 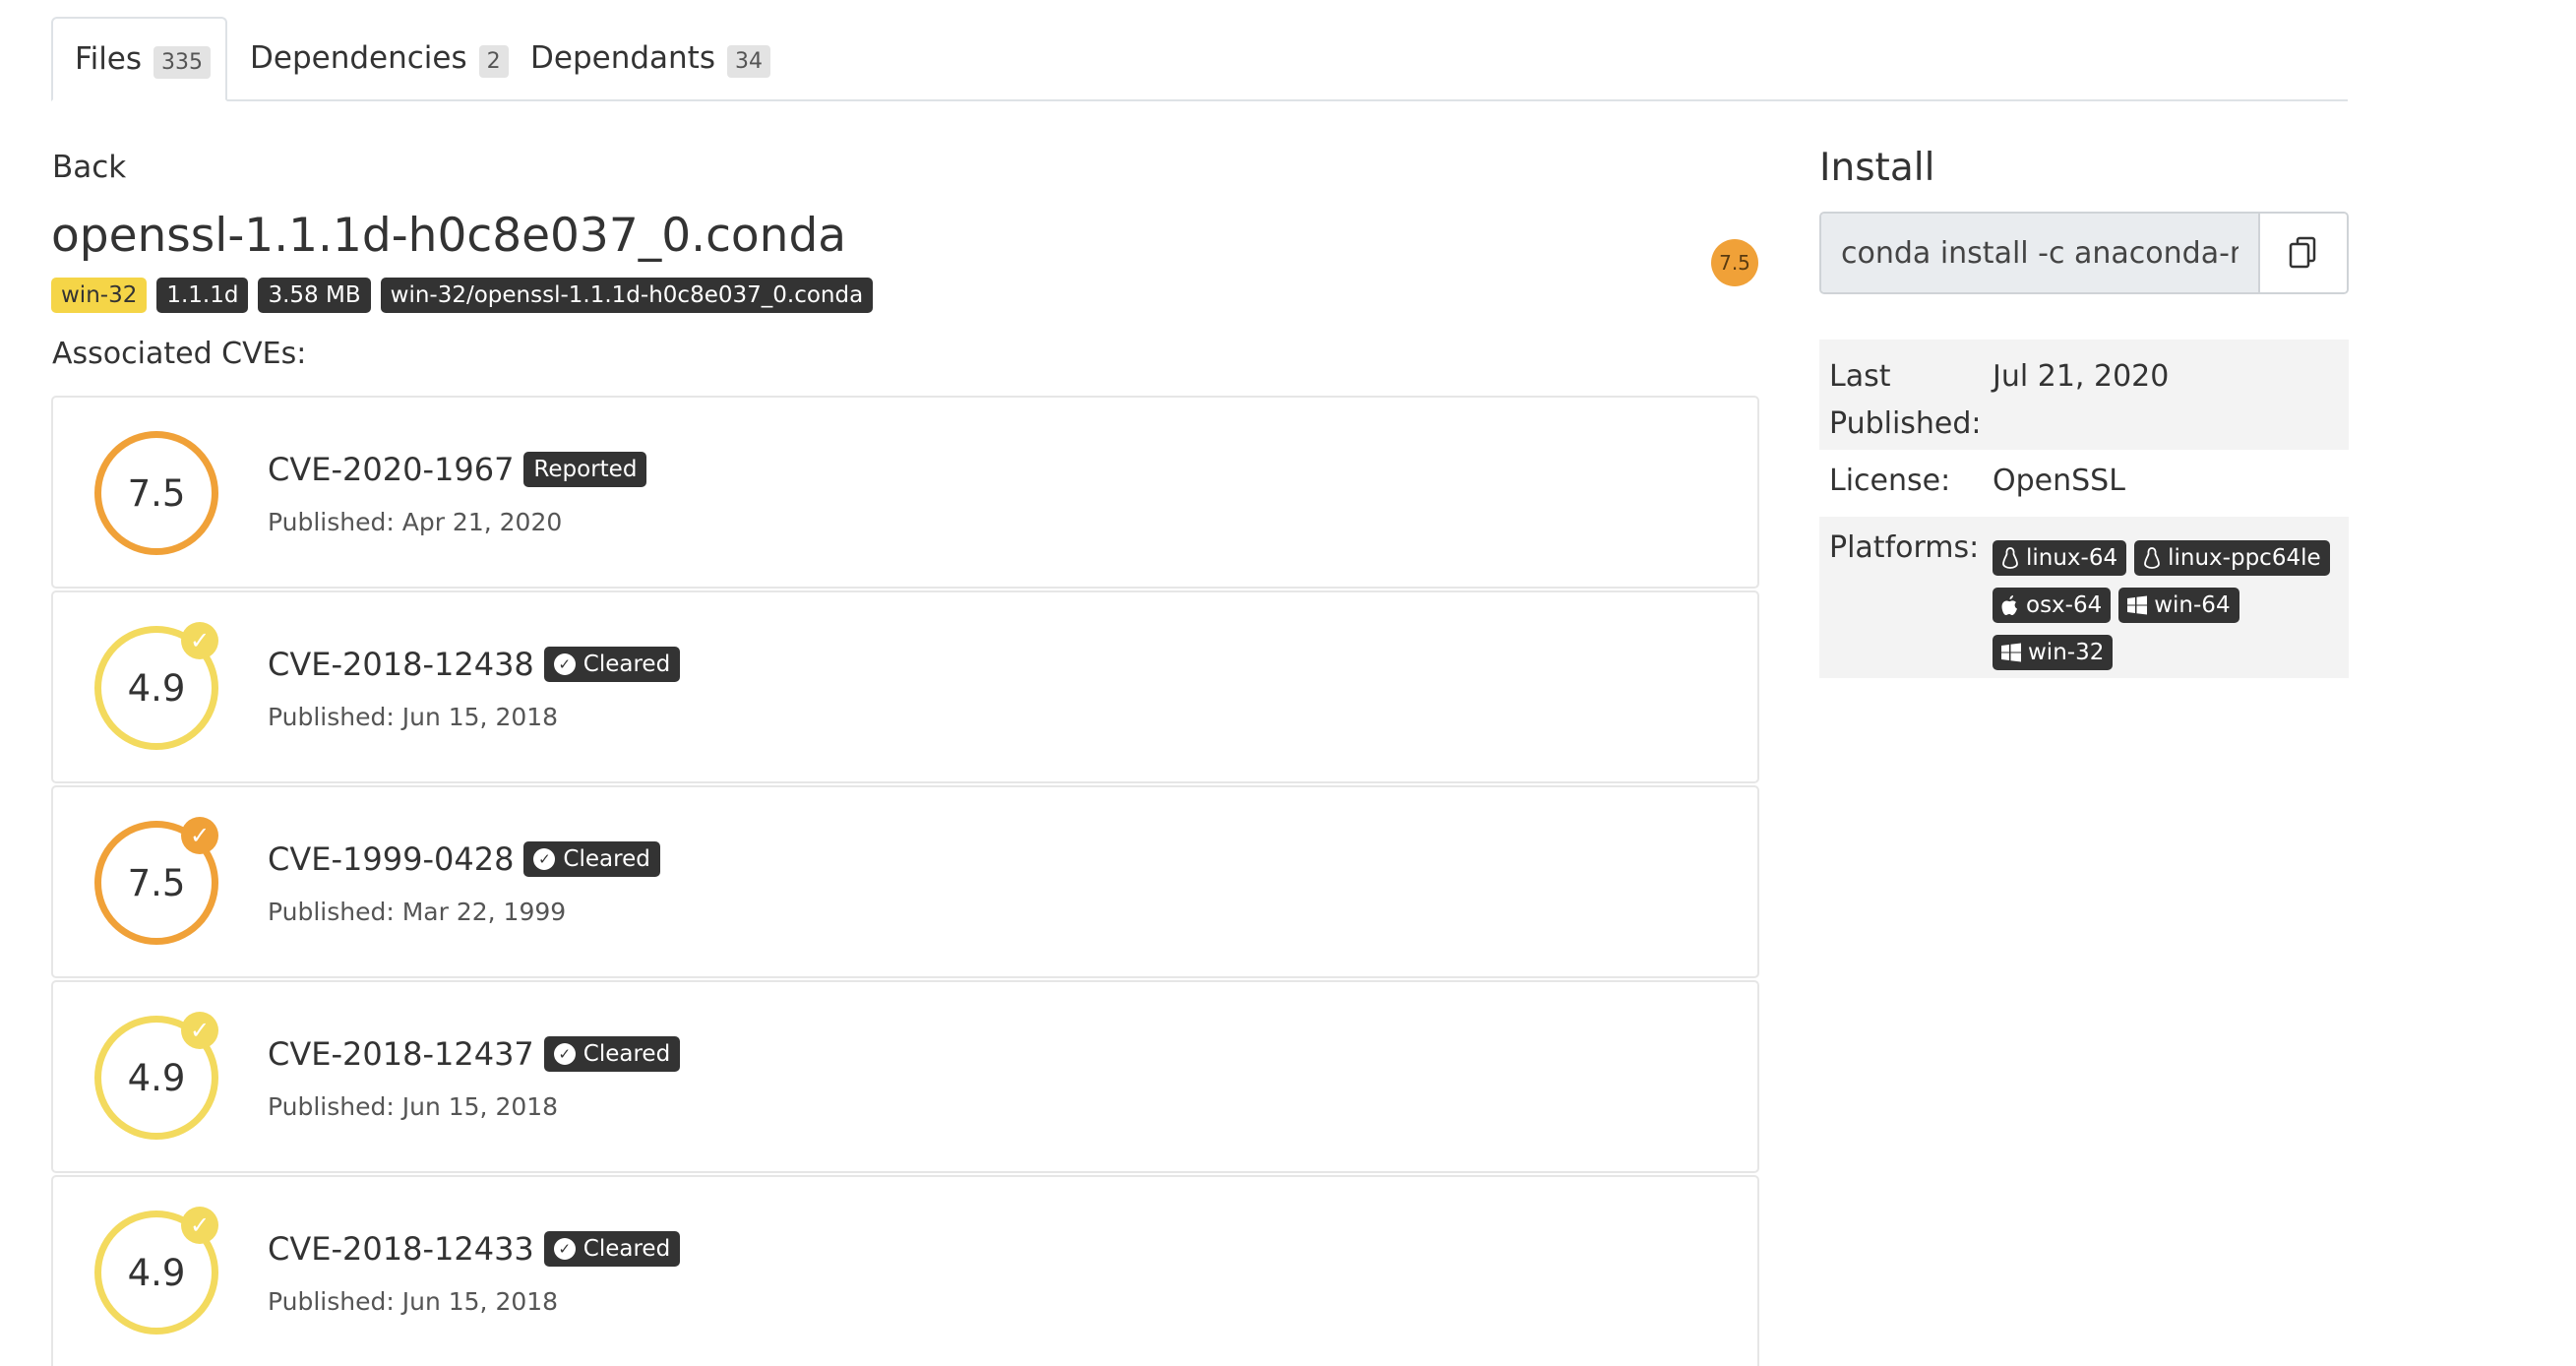 What do you see at coordinates (1877, 168) in the screenshot?
I see `install-heading: Install` at bounding box center [1877, 168].